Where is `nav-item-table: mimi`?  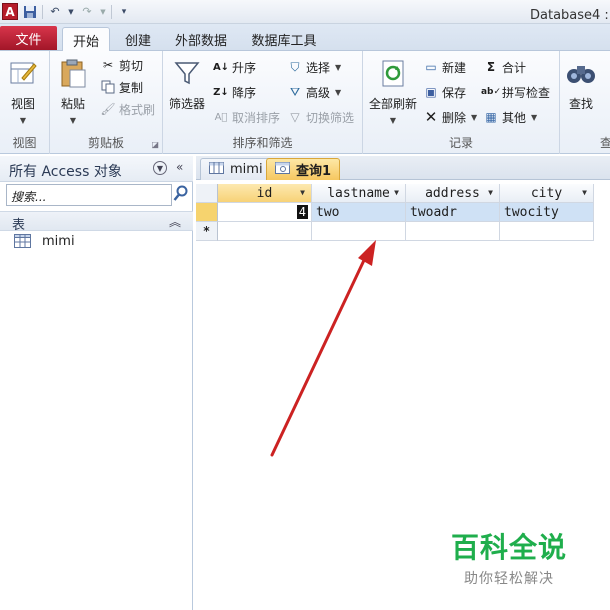 nav-item-table: mimi is located at coordinates (96, 242).